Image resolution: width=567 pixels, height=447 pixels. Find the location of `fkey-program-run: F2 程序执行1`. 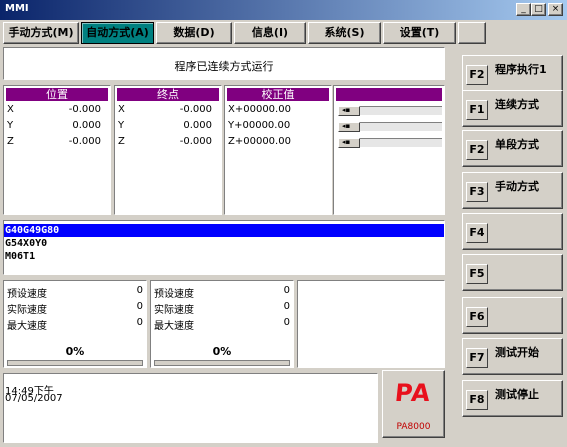

fkey-program-run: F2 程序执行1 is located at coordinates (512, 73).